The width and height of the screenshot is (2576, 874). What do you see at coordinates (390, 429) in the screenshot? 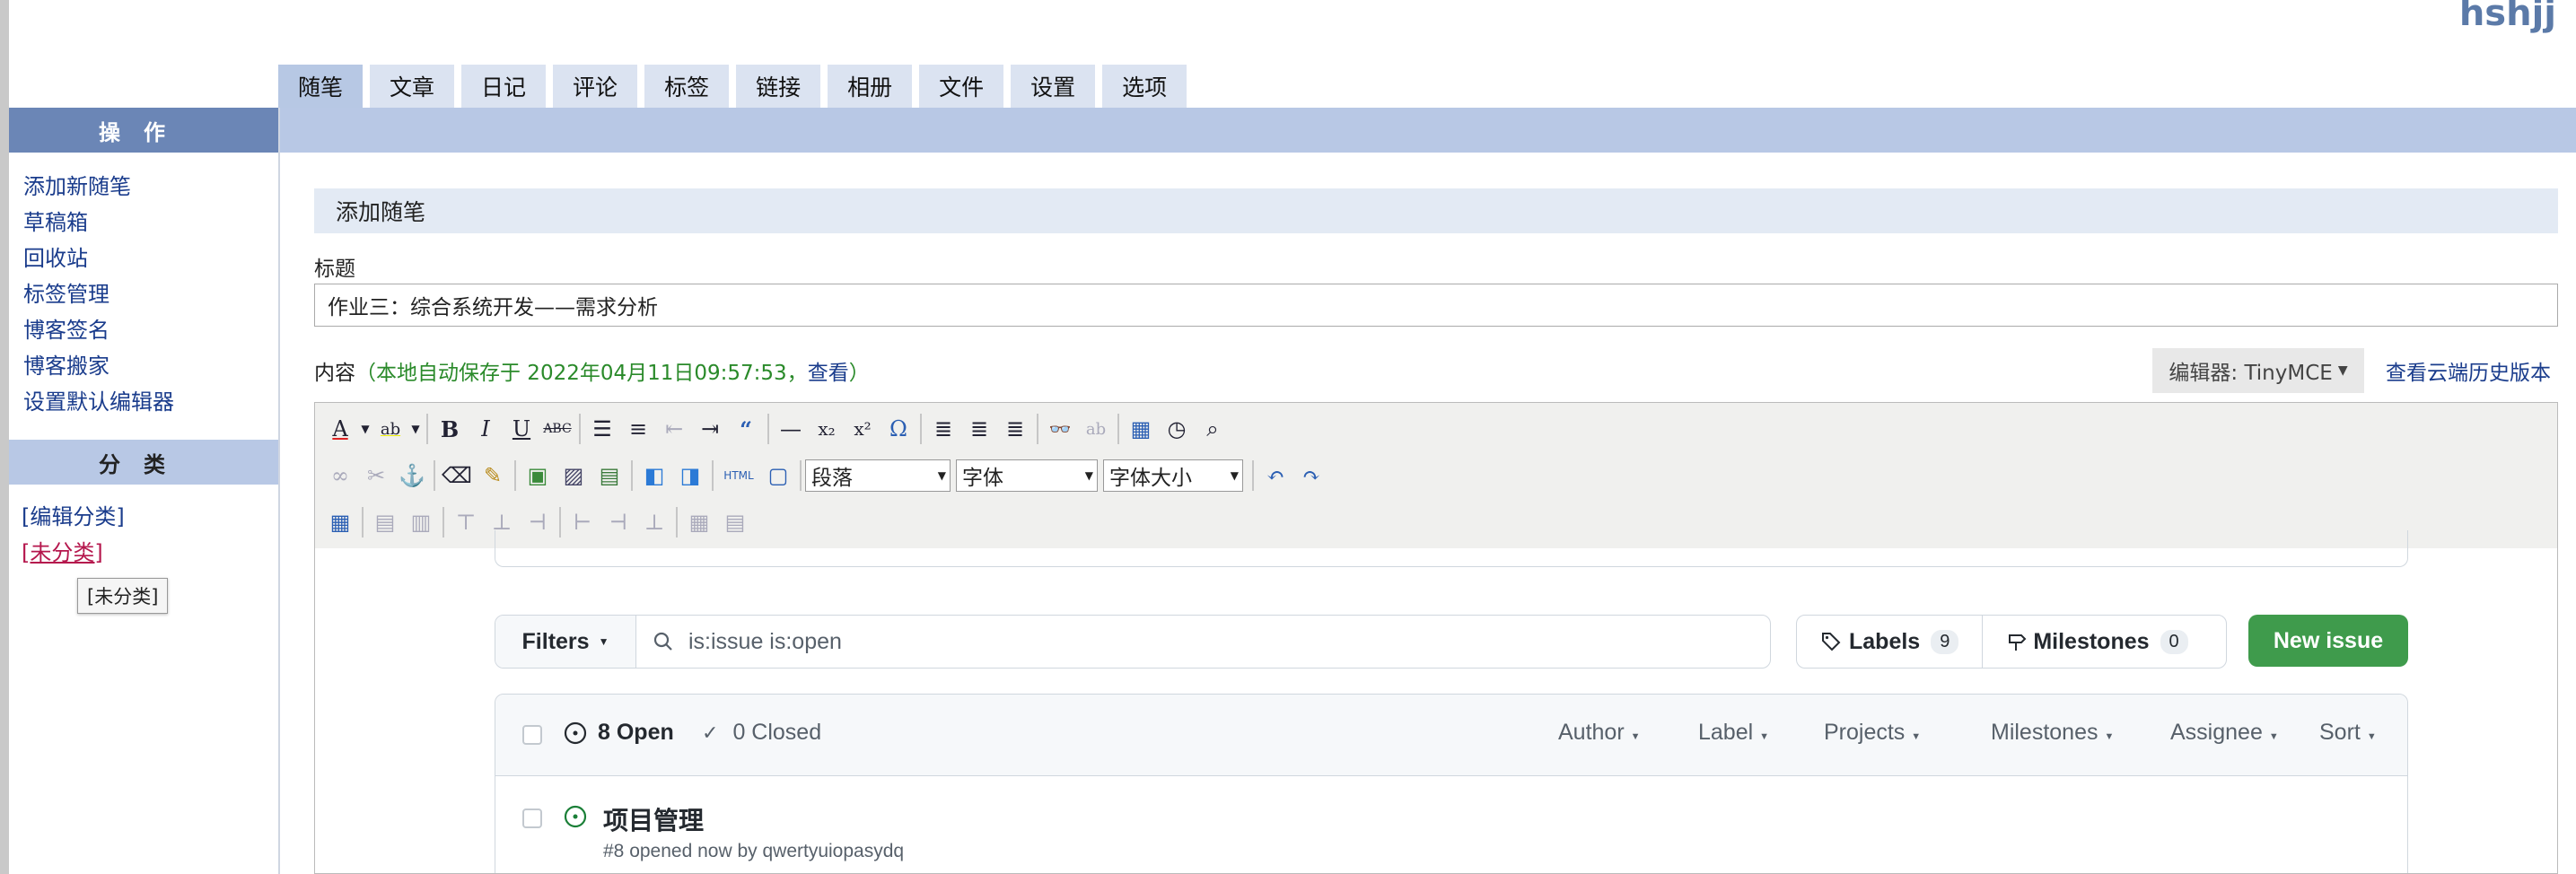
I see `highlight-icon: ab` at bounding box center [390, 429].